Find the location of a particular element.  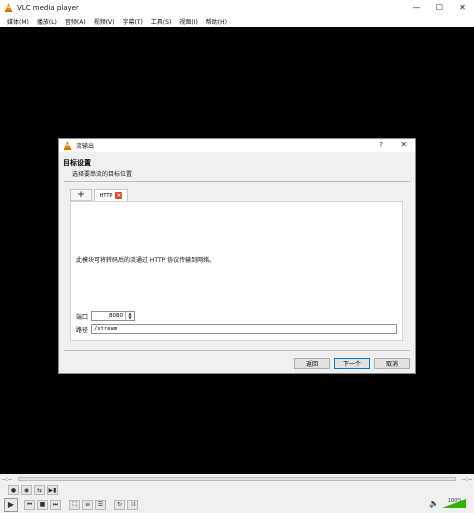

close-button: ✕ is located at coordinates (462, 7).